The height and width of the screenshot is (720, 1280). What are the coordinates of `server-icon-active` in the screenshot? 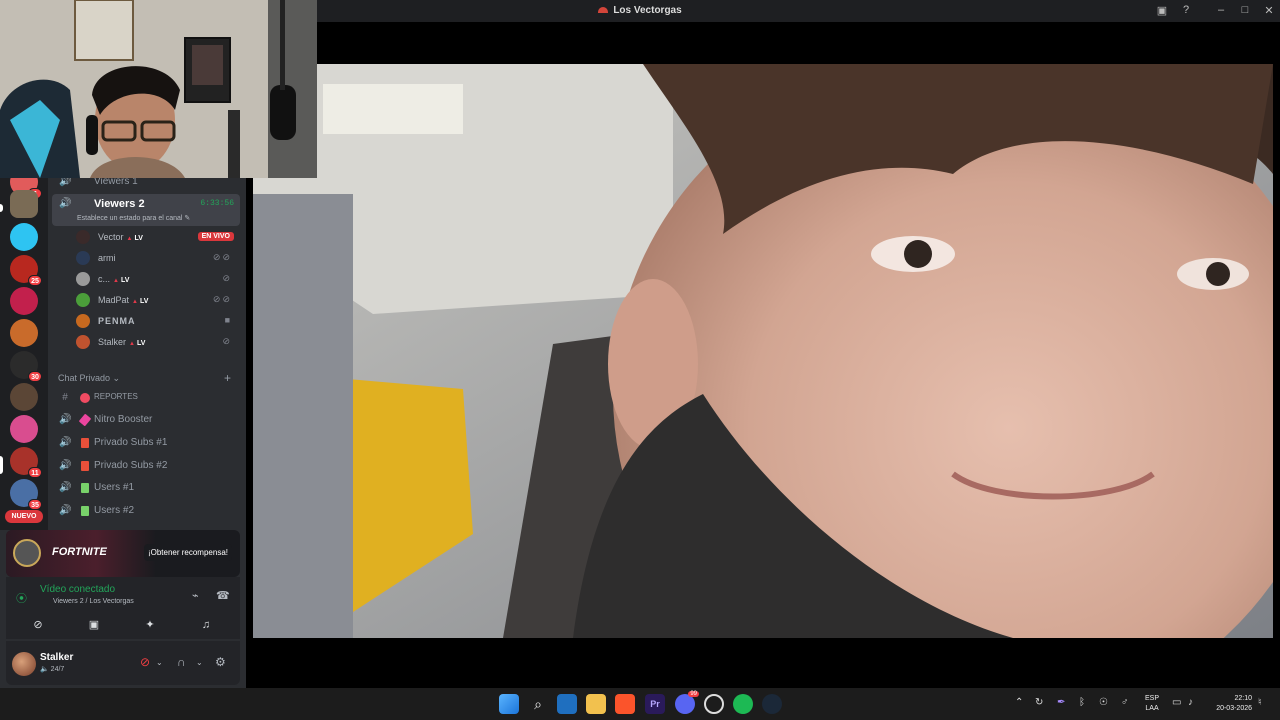 It's located at (24, 204).